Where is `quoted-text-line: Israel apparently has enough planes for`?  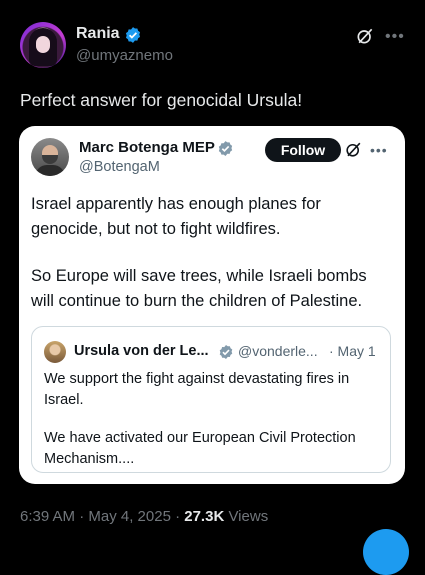 quoted-text-line: Israel apparently has enough planes for is located at coordinates (176, 204).